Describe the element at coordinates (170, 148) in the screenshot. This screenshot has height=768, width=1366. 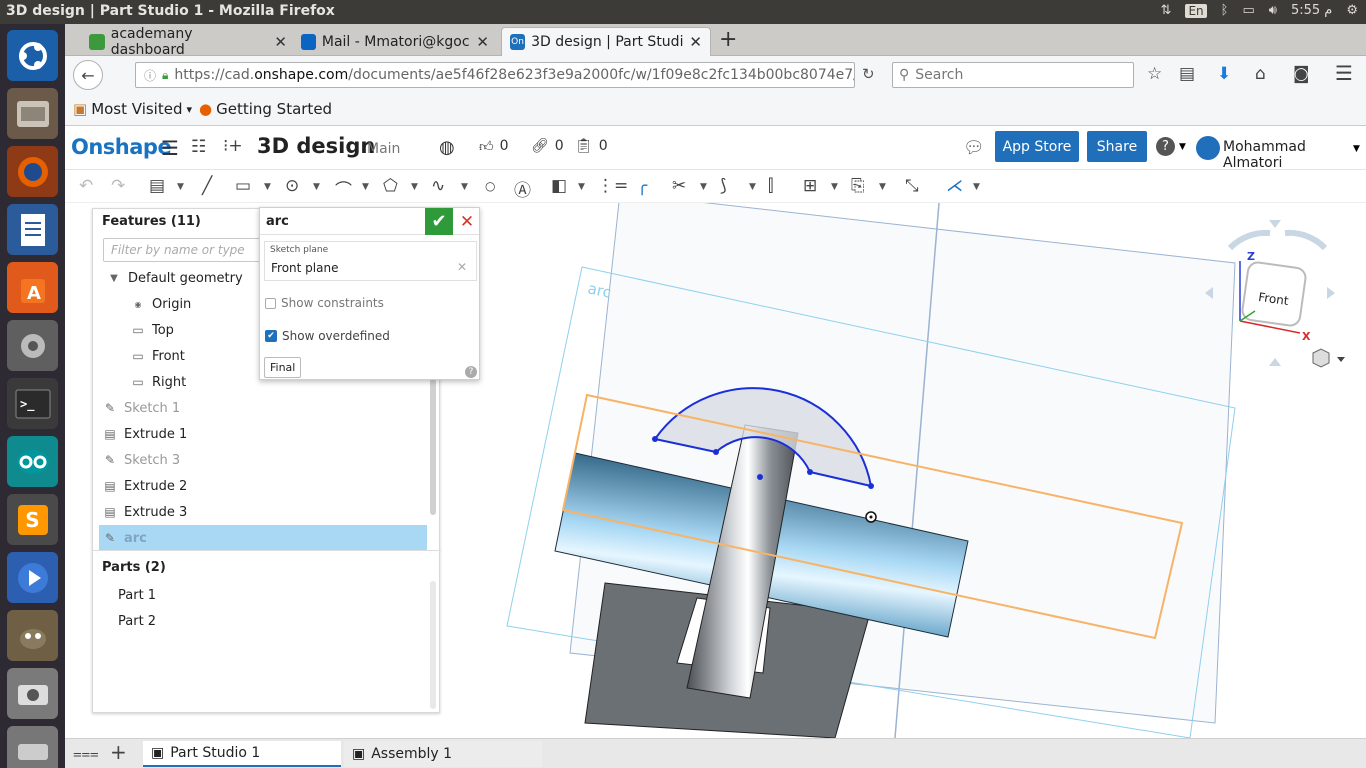
I see `hamburger-menu-icon: ☰` at that location.